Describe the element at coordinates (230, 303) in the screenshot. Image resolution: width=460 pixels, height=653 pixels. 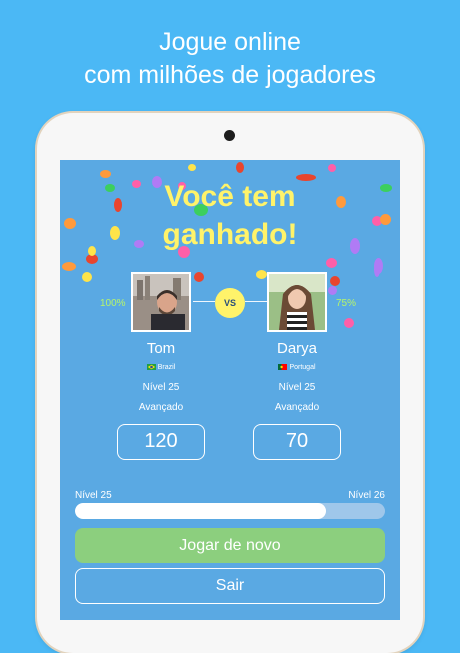
I see `vs-badge: VS` at that location.